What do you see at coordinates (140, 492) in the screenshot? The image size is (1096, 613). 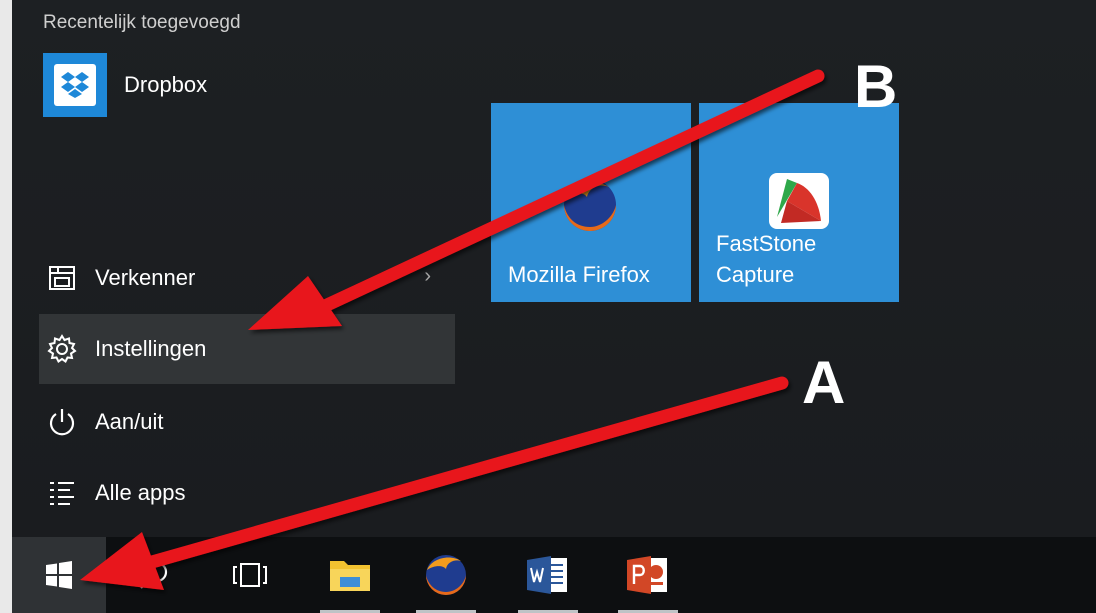 I see `menu-item-label: Alle apps` at bounding box center [140, 492].